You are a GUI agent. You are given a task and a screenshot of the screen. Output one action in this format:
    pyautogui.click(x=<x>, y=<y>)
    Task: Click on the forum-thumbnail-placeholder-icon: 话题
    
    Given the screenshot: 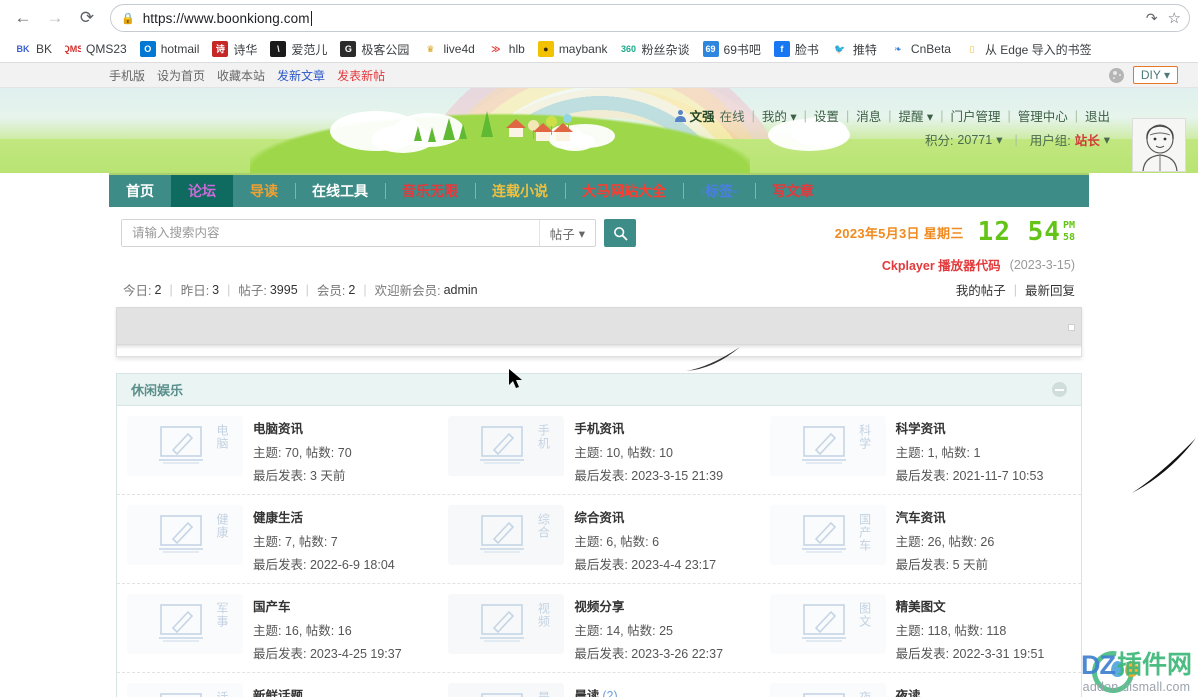 What is the action you would take?
    pyautogui.click(x=185, y=690)
    